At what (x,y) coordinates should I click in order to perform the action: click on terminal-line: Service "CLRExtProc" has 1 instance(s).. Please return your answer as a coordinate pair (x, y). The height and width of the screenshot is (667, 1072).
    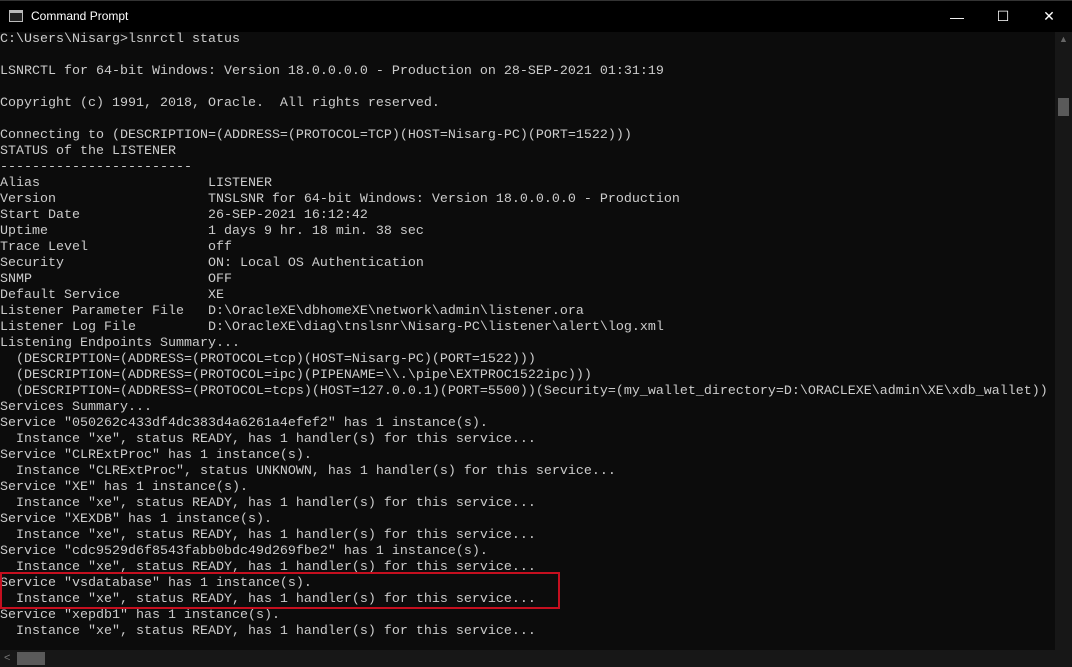
    Looking at the image, I should click on (156, 455).